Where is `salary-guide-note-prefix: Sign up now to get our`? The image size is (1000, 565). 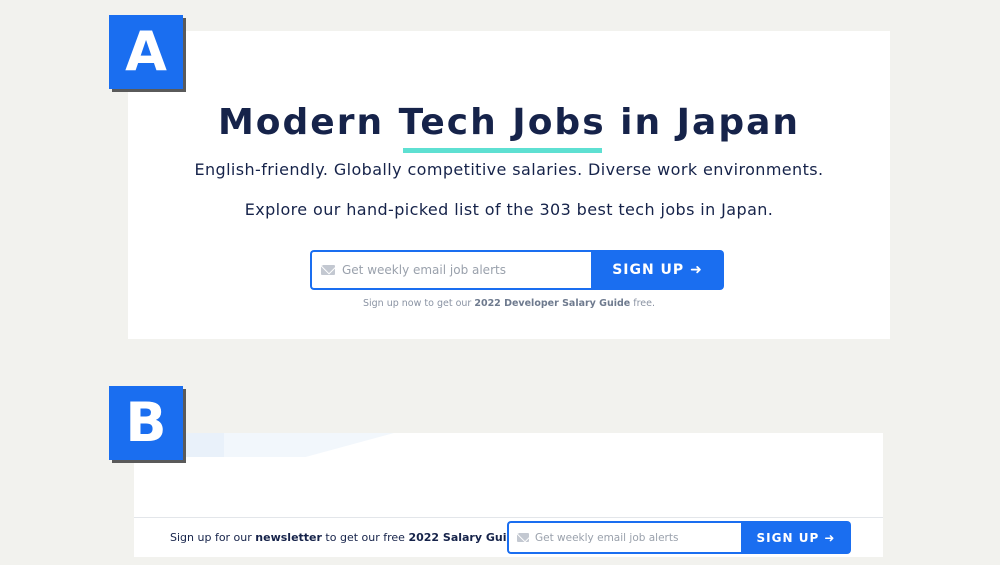 salary-guide-note-prefix: Sign up now to get our is located at coordinates (418, 303).